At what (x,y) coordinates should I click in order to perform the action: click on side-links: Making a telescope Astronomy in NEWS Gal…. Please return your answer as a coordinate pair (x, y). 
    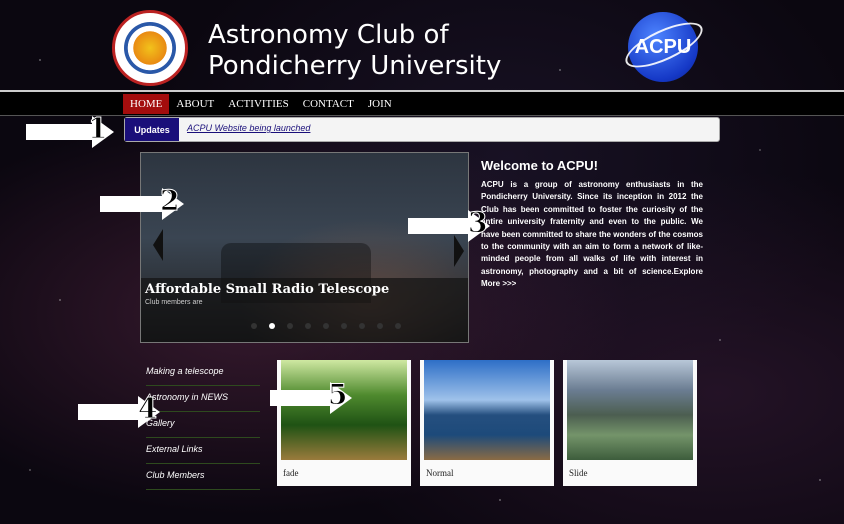
    Looking at the image, I should click on (203, 425).